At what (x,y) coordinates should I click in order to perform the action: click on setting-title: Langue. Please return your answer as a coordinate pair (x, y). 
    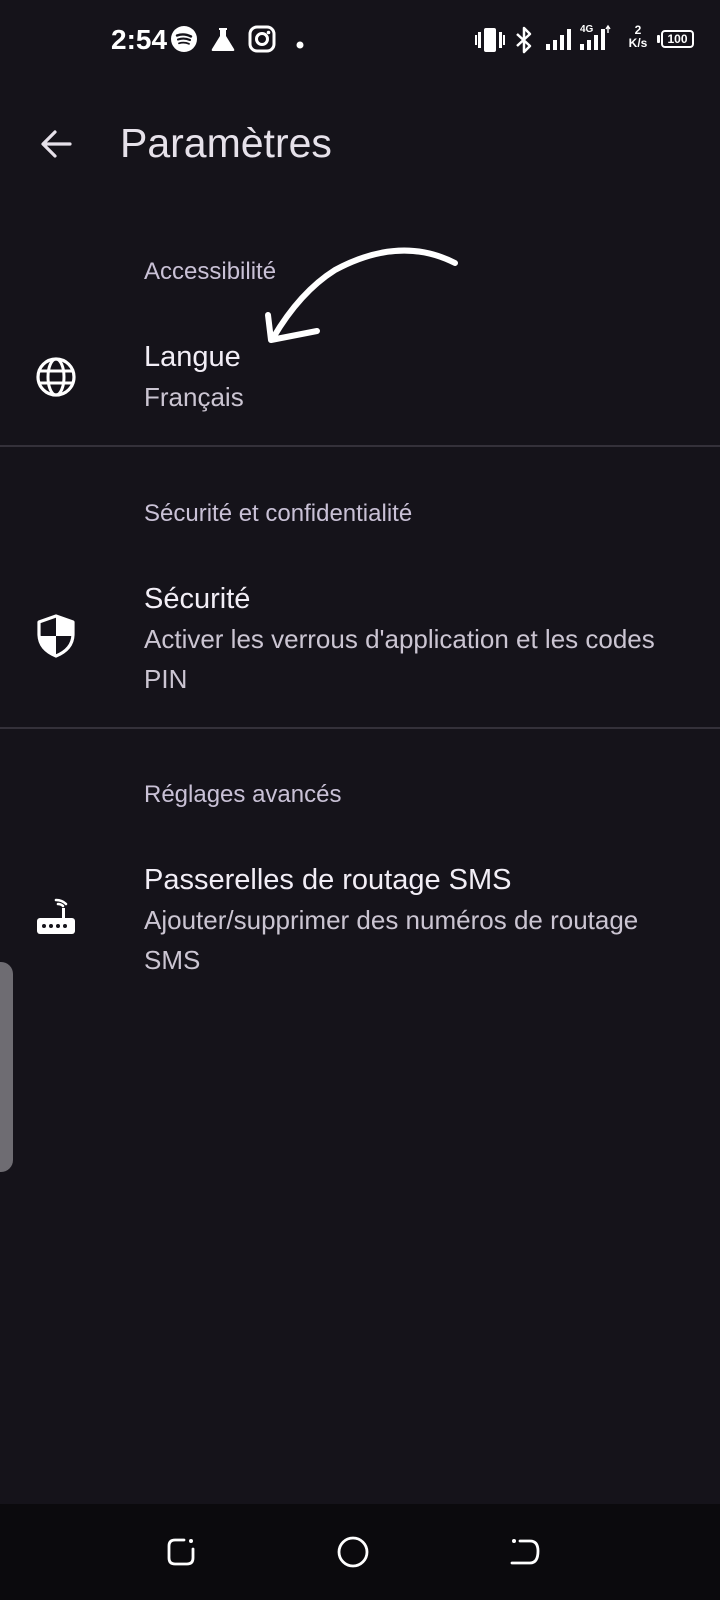
    Looking at the image, I should click on (192, 357).